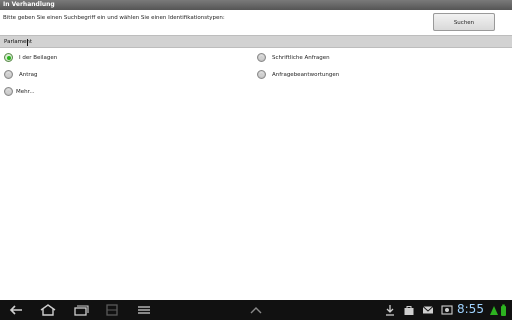 This screenshot has width=512, height=320. What do you see at coordinates (256, 41) in the screenshot?
I see `search-input: Parlament` at bounding box center [256, 41].